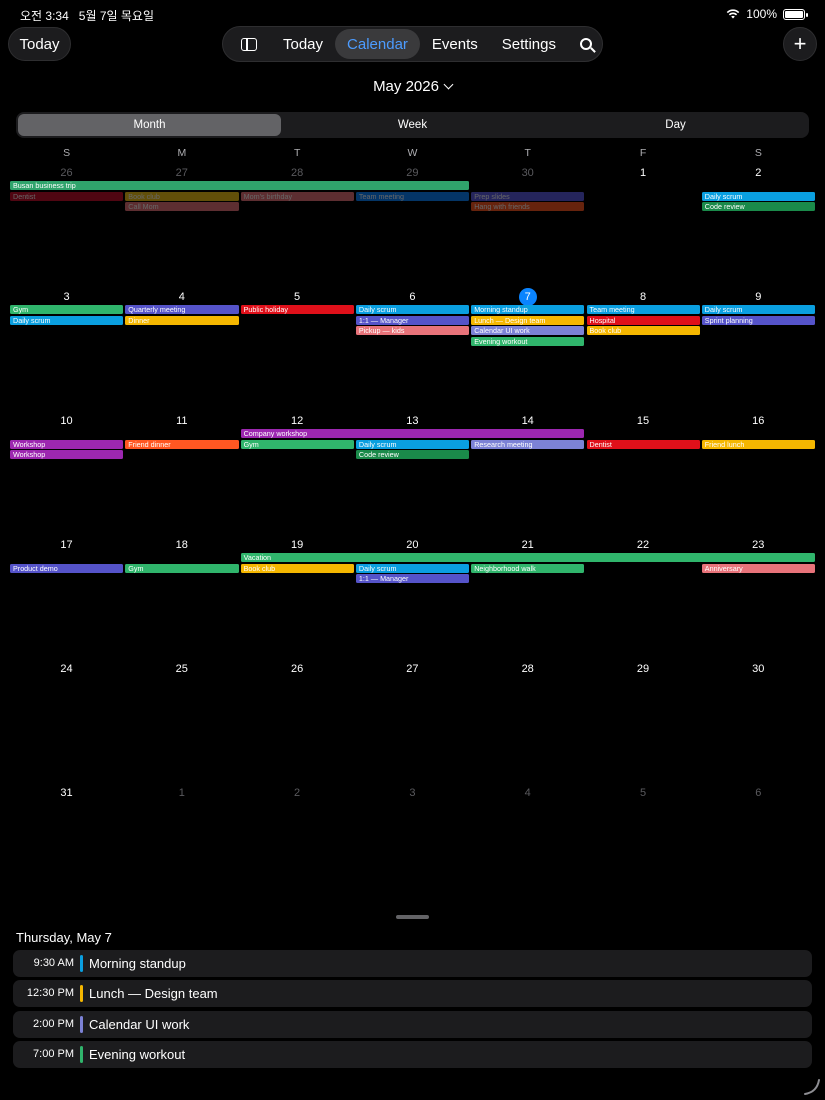 The height and width of the screenshot is (1100, 825). Describe the element at coordinates (528, 568) in the screenshot. I see `event-chip: Neighborhood walk` at that location.